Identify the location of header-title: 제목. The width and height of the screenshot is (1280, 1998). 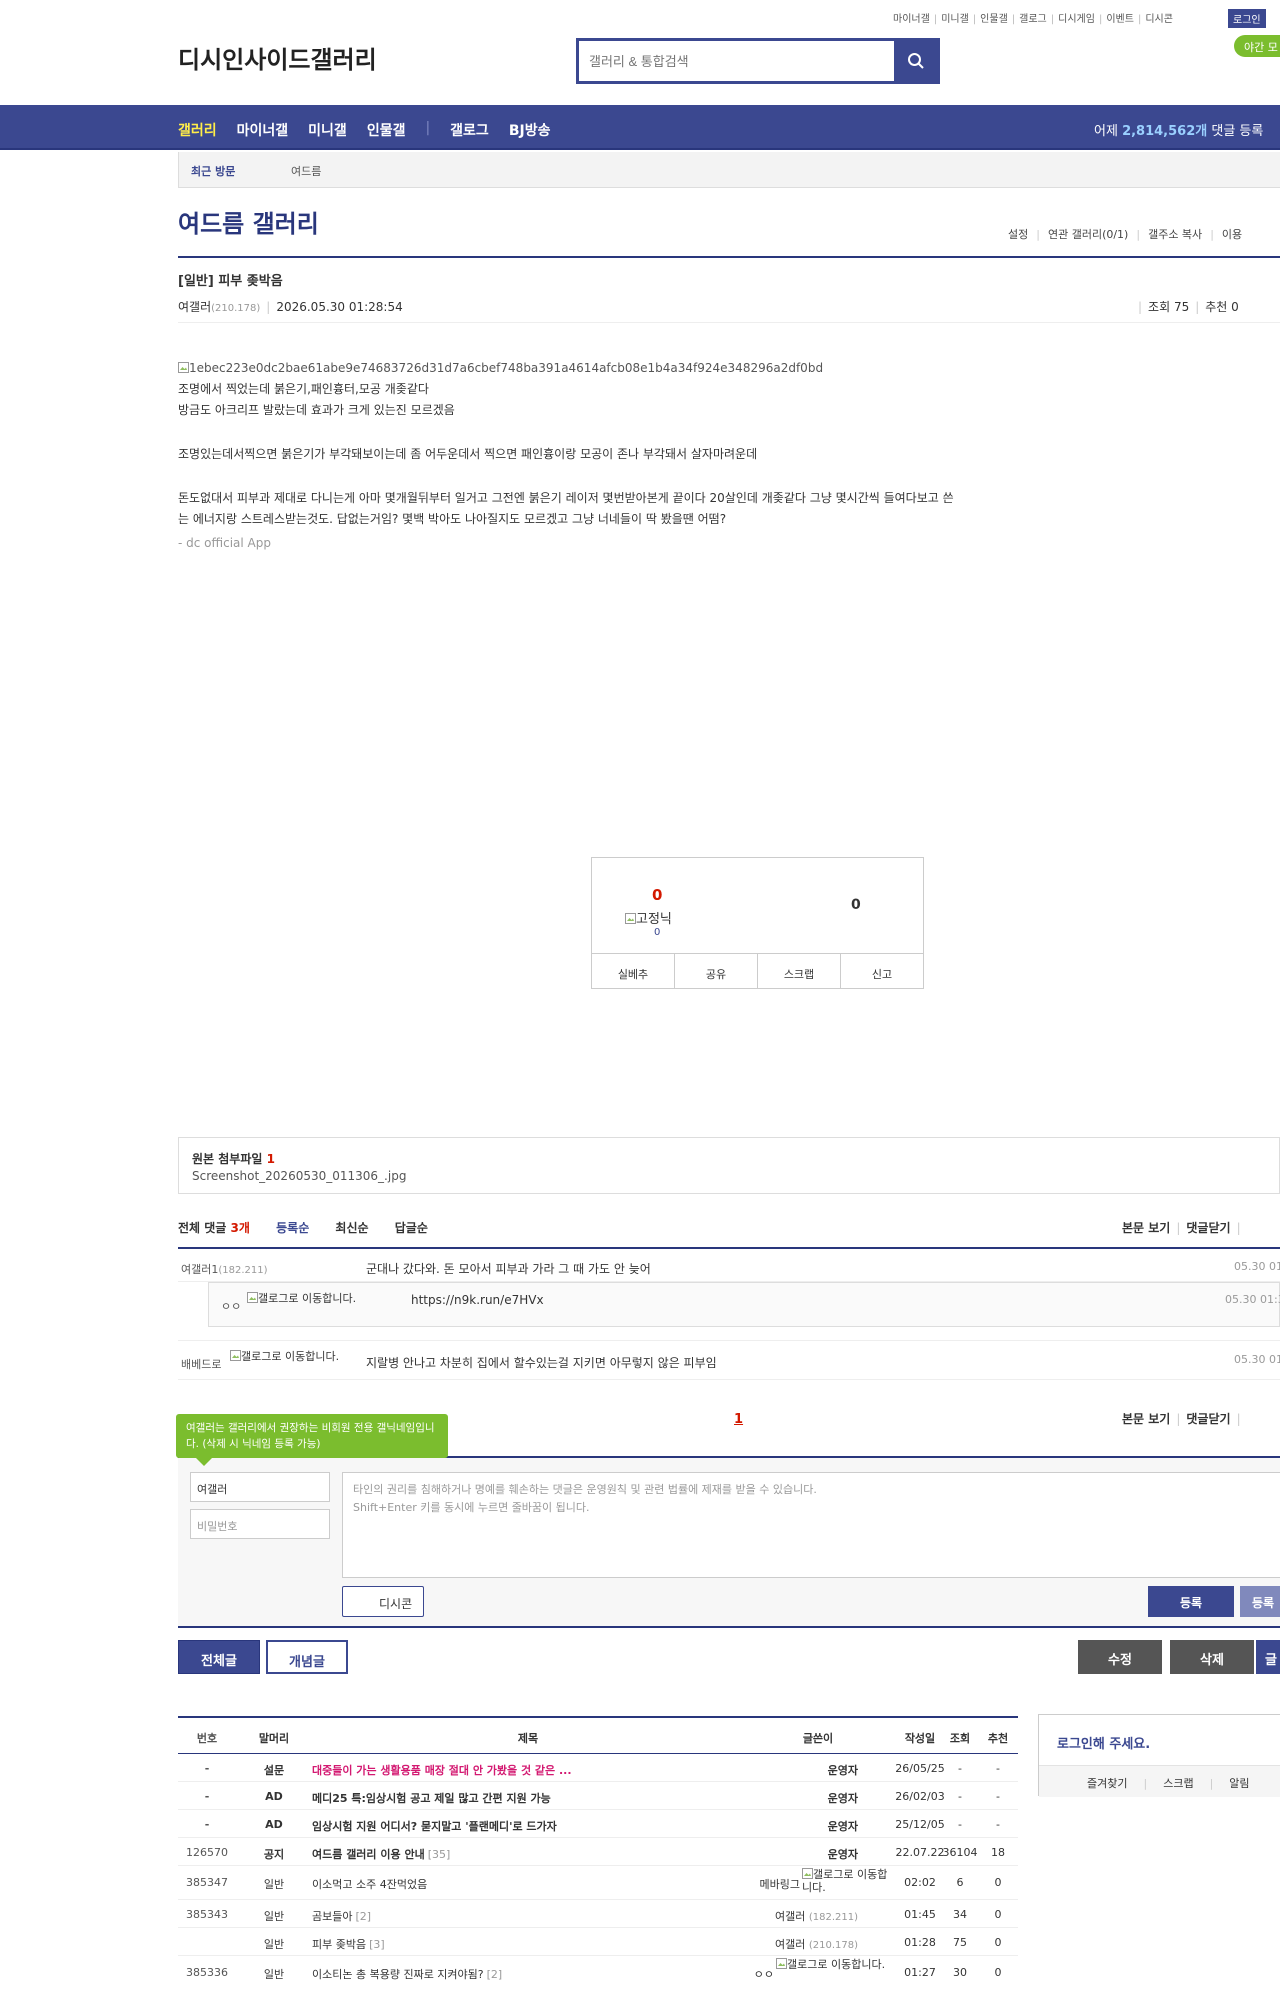
(528, 1738).